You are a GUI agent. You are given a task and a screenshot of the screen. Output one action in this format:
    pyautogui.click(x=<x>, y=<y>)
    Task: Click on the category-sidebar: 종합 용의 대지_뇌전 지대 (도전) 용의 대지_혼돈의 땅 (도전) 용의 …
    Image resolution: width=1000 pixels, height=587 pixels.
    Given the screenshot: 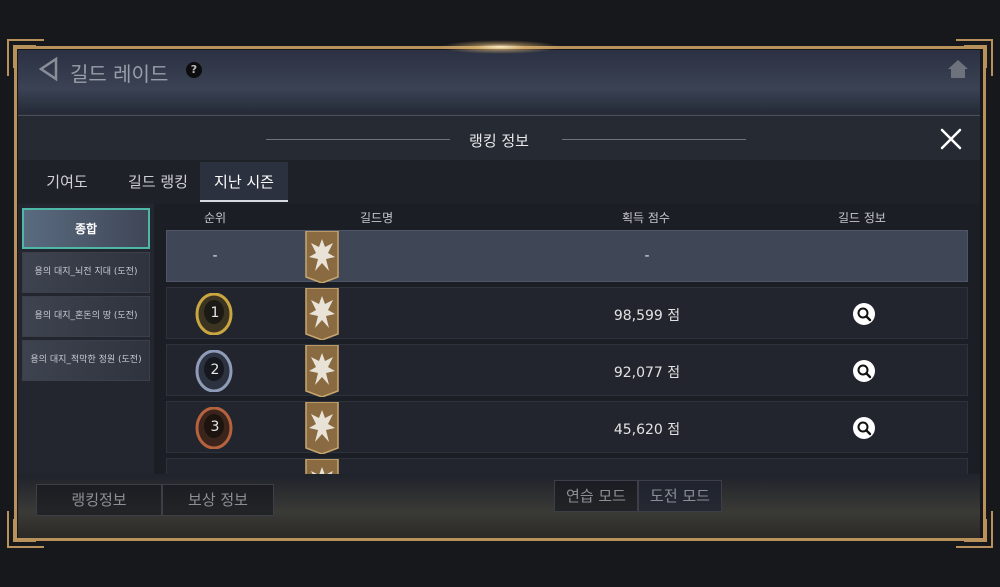 What is the action you would take?
    pyautogui.click(x=86, y=339)
    